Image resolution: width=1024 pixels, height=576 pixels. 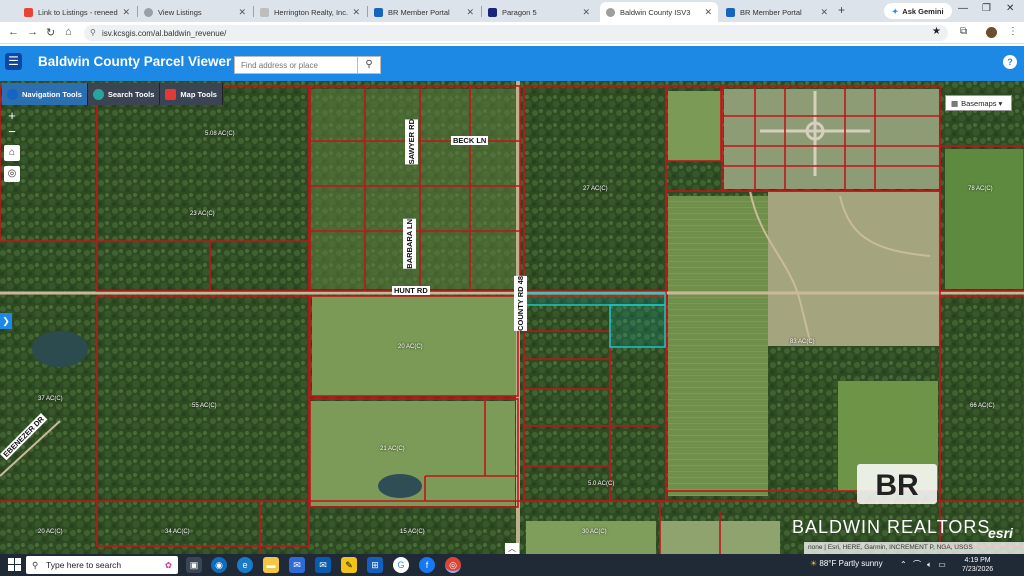 What do you see at coordinates (271, 565) in the screenshot?
I see `file-explorer-icon: ▬` at bounding box center [271, 565].